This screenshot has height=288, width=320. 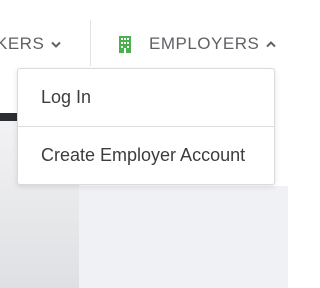 I want to click on nav-divider, so click(x=90, y=43).